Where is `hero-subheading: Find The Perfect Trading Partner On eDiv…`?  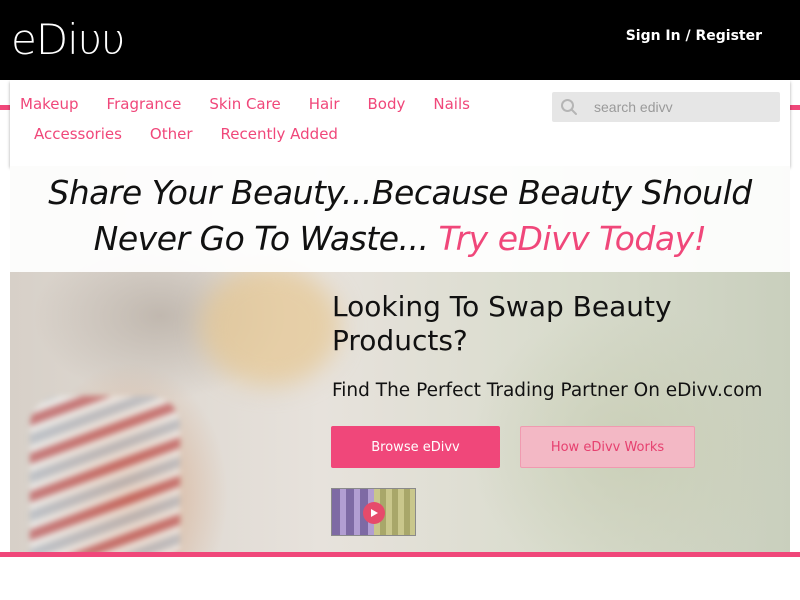 hero-subheading: Find The Perfect Trading Partner On eDiv… is located at coordinates (547, 390).